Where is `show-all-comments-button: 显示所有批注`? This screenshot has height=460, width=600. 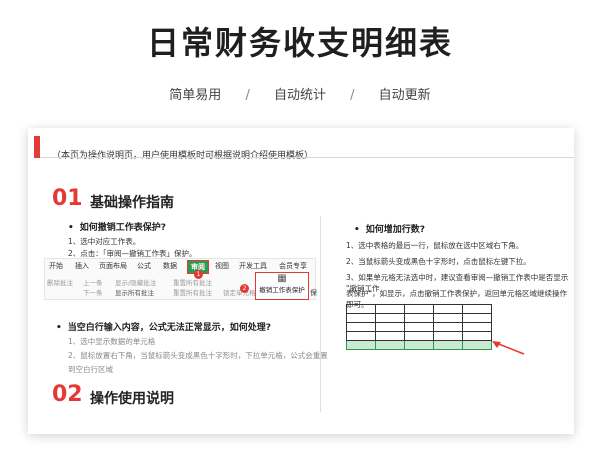
show-all-comments-button: 显示所有批注 is located at coordinates (134, 292).